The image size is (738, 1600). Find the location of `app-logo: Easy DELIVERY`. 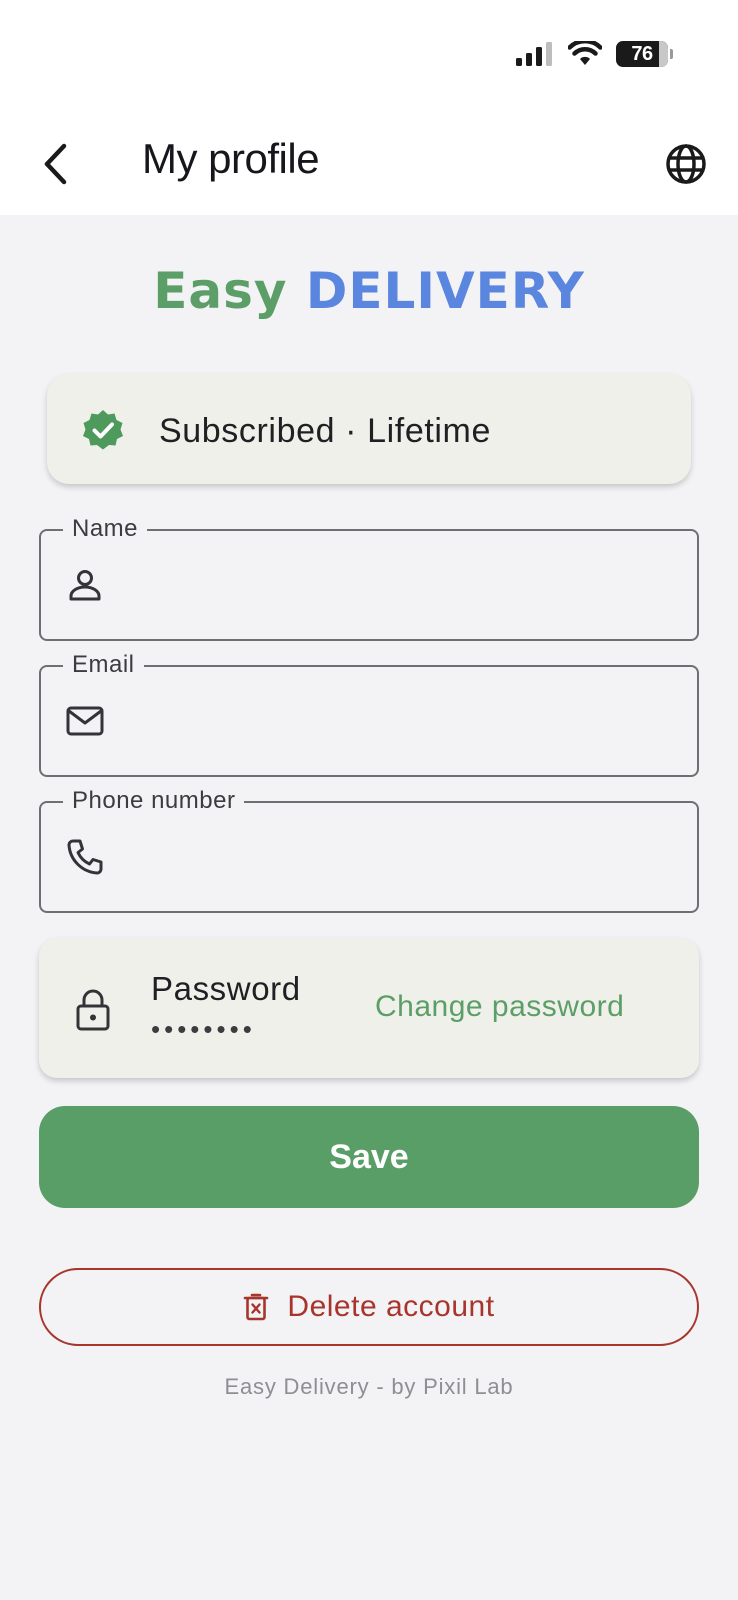

app-logo: Easy DELIVERY is located at coordinates (369, 291).